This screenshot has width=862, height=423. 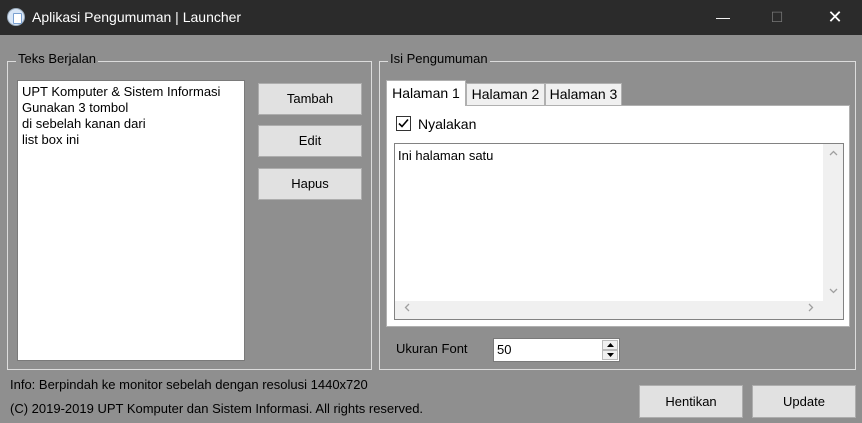 I want to click on nyalakan-label: Nyalakan, so click(x=447, y=124).